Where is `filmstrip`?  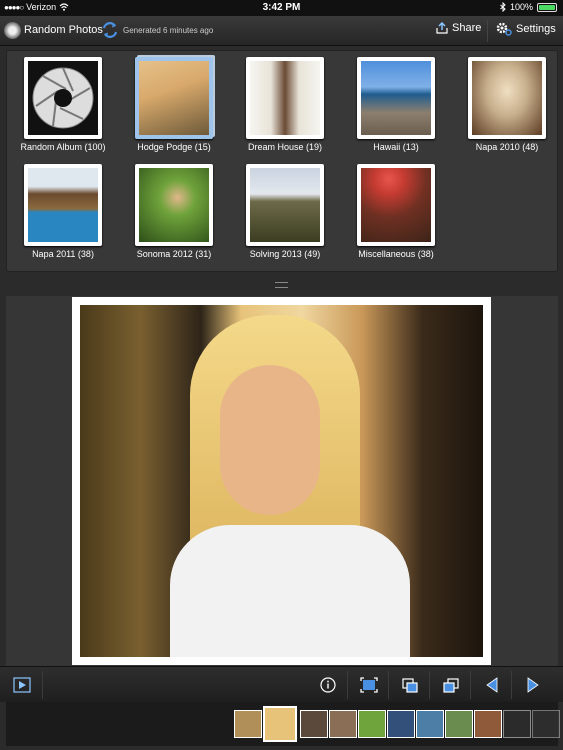 filmstrip is located at coordinates (283, 724).